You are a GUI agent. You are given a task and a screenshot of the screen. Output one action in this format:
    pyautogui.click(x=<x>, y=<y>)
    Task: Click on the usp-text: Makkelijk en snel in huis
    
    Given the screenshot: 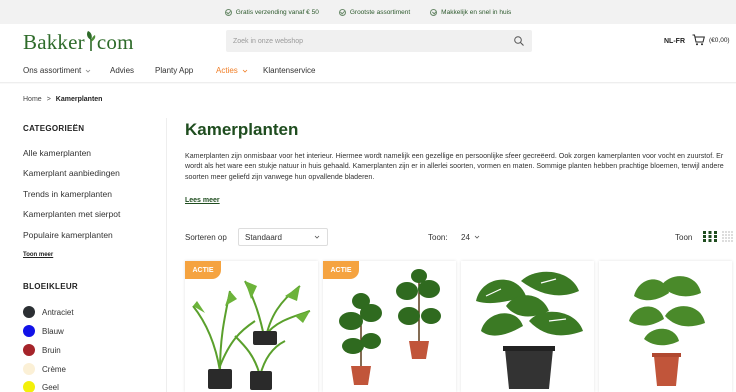 What is the action you would take?
    pyautogui.click(x=476, y=12)
    